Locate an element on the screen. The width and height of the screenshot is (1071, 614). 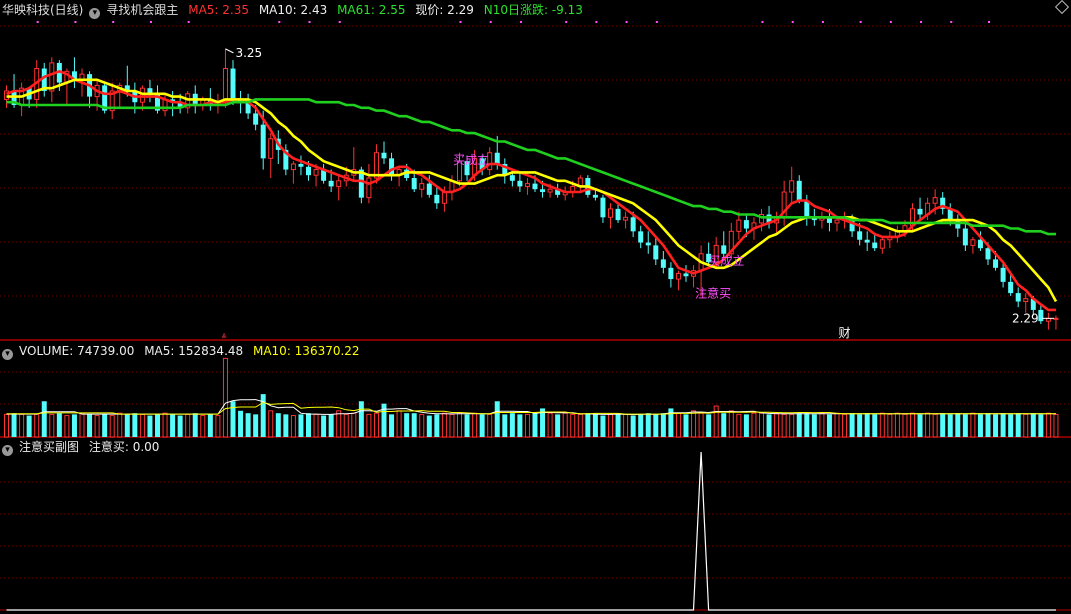
event-marker: ⩓ is located at coordinates (223, 336).